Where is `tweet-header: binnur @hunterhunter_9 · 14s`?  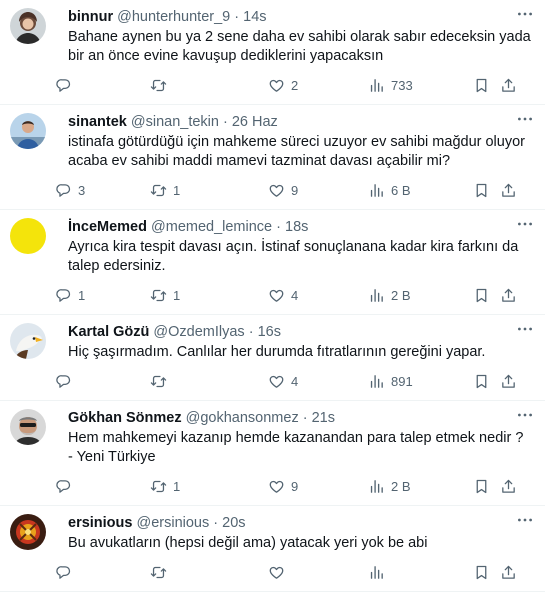
tweet-header: binnur @hunterhunter_9 · 14s is located at coordinates (300, 17).